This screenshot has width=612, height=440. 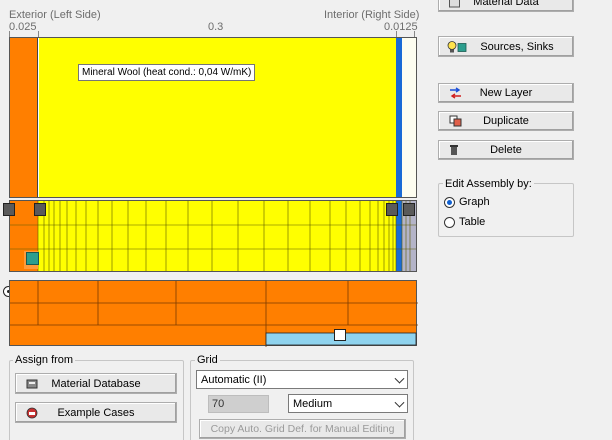 What do you see at coordinates (372, 15) in the screenshot?
I see `interior-label: Interior (Right Side)` at bounding box center [372, 15].